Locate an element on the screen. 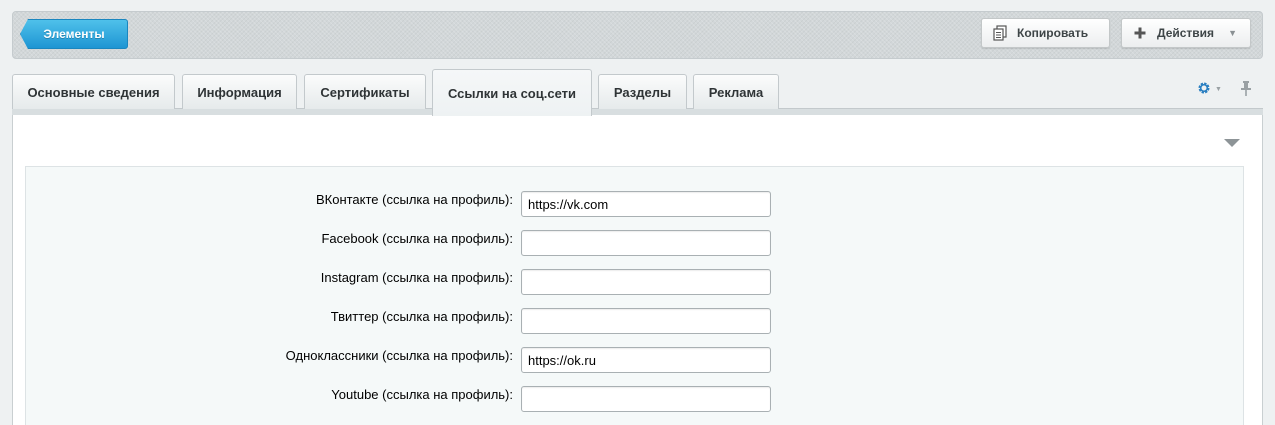 The width and height of the screenshot is (1275, 425). copy-button: Копировать is located at coordinates (1045, 33).